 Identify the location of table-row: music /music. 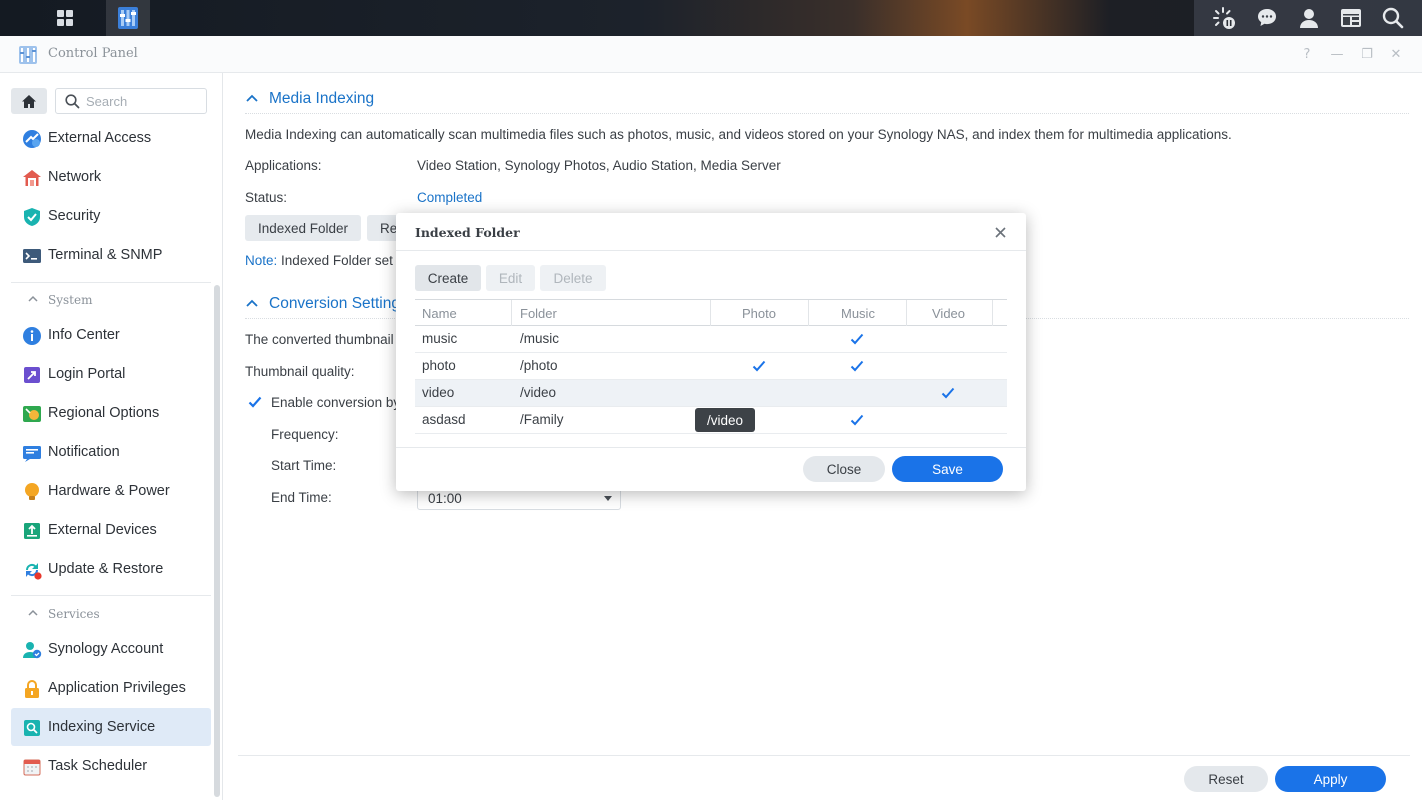
(711, 339).